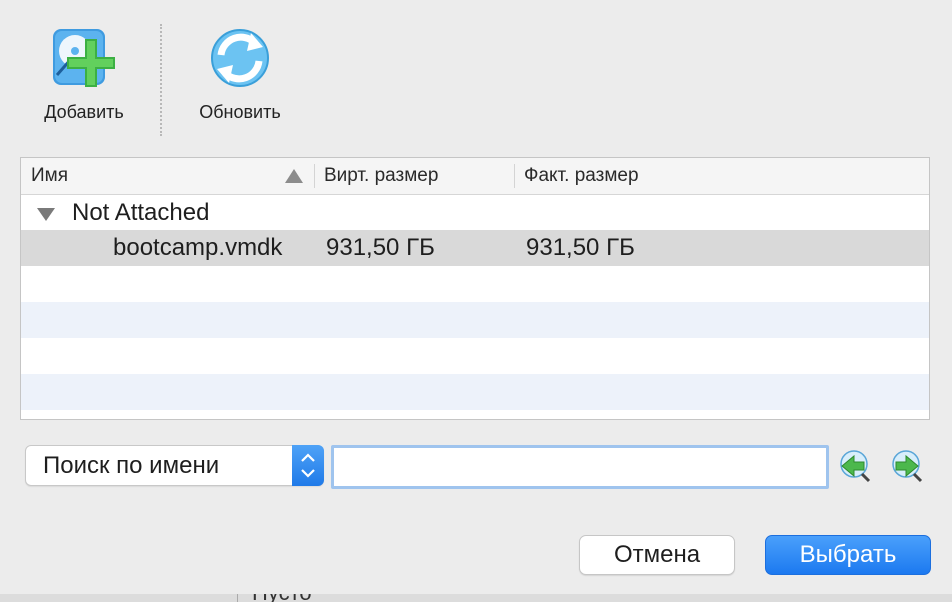 This screenshot has height=602, width=952. I want to click on disk-name: bootcamp.vmdk, so click(198, 247).